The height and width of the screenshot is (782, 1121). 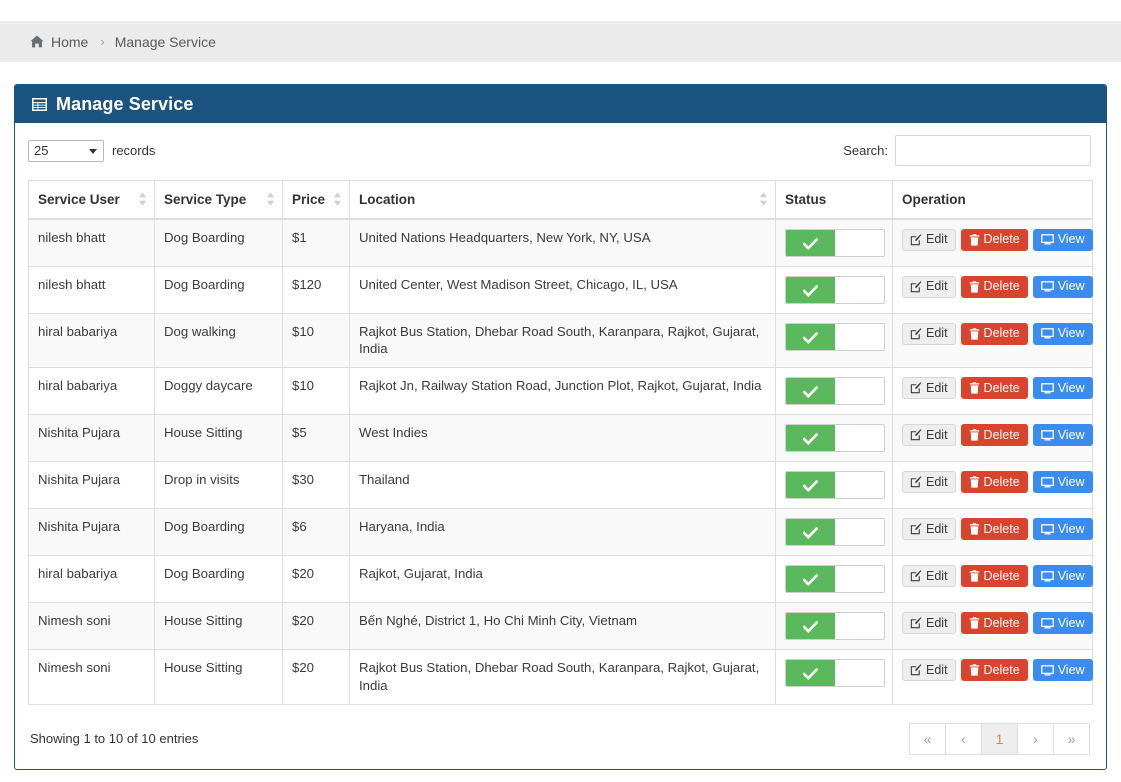 I want to click on column-header-service-user: Service User, so click(x=91, y=200).